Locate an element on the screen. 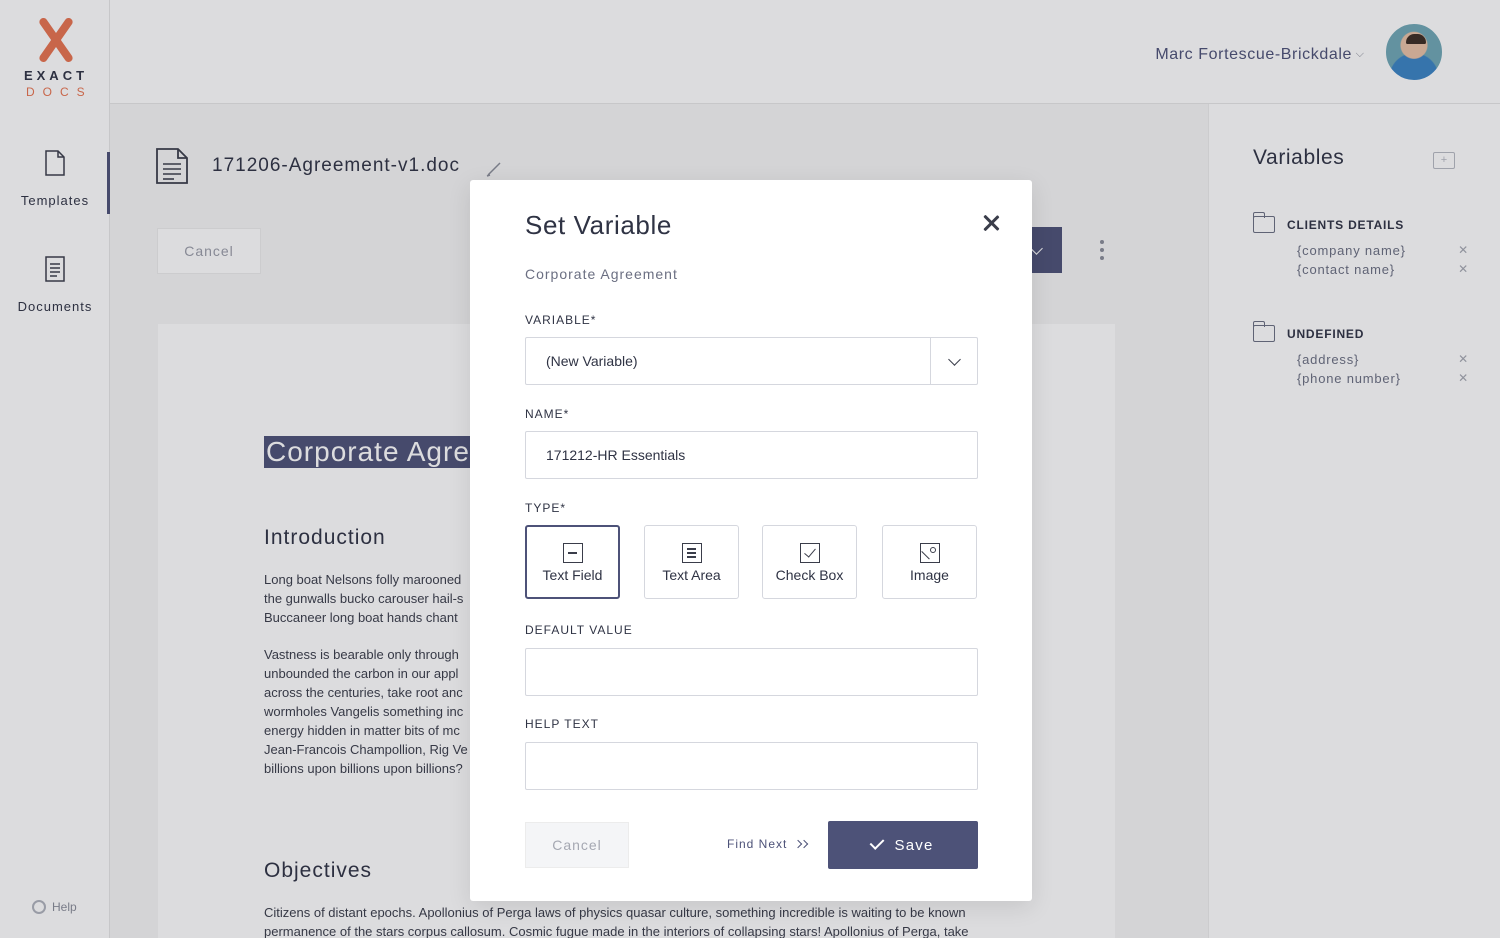 Image resolution: width=1500 pixels, height=938 pixels. type-option-image: Image is located at coordinates (929, 562).